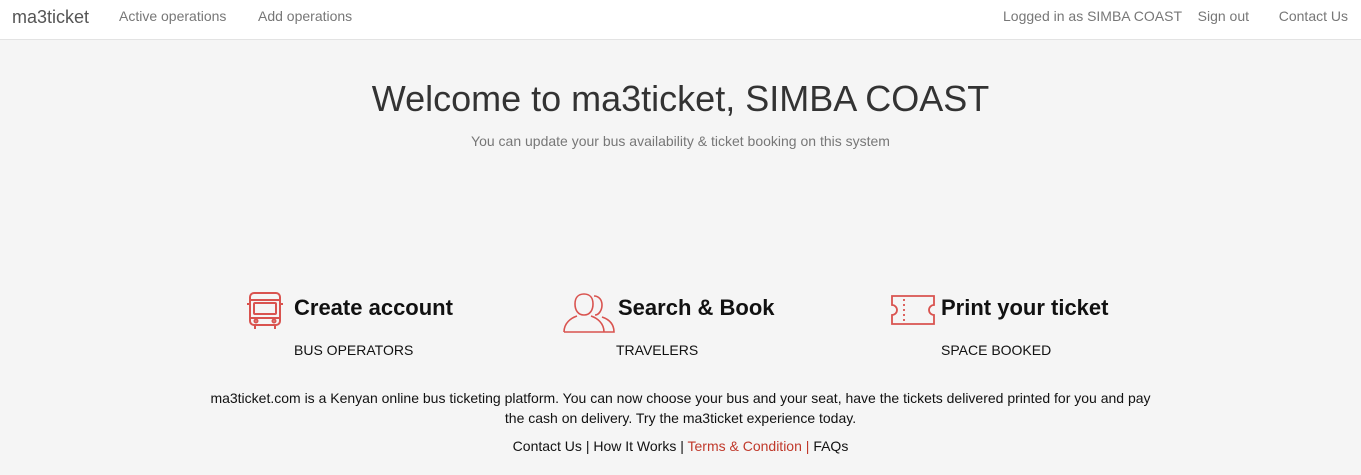 The image size is (1361, 475). Describe the element at coordinates (1223, 16) in the screenshot. I see `sign-out-link: Sign out` at that location.